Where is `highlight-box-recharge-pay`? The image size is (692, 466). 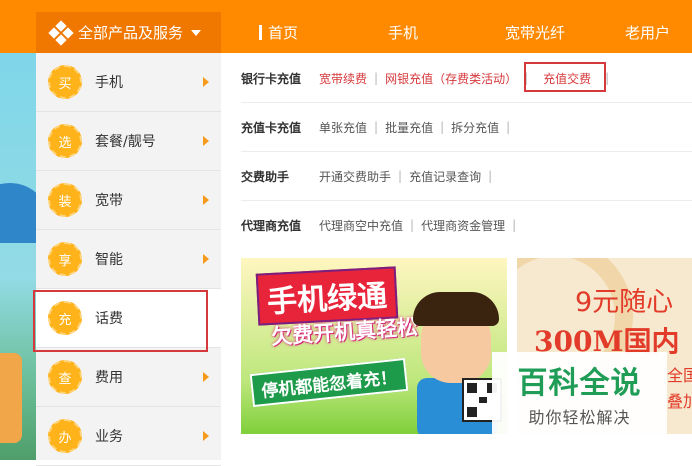
highlight-box-recharge-pay is located at coordinates (565, 77).